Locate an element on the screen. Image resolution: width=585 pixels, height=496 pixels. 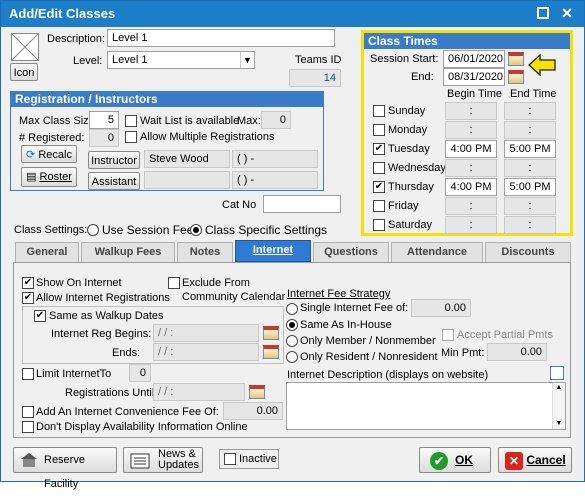
show-on-internet-checkbox: ✔ is located at coordinates (28, 283).